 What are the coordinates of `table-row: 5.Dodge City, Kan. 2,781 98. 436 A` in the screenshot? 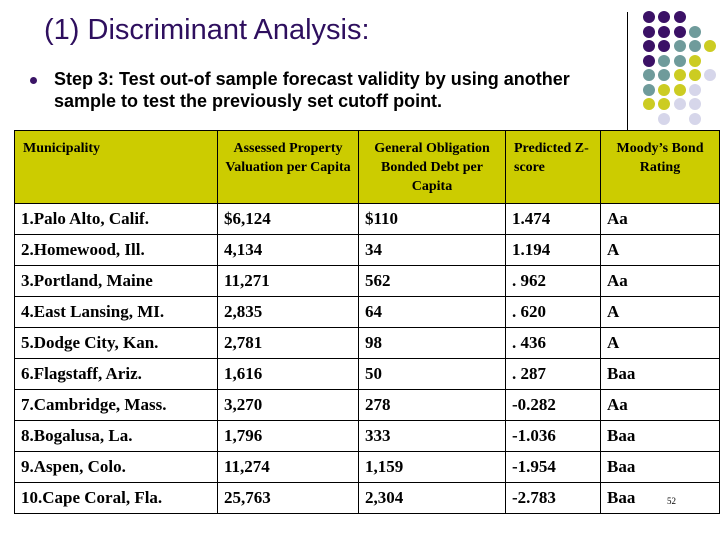 It's located at (367, 343).